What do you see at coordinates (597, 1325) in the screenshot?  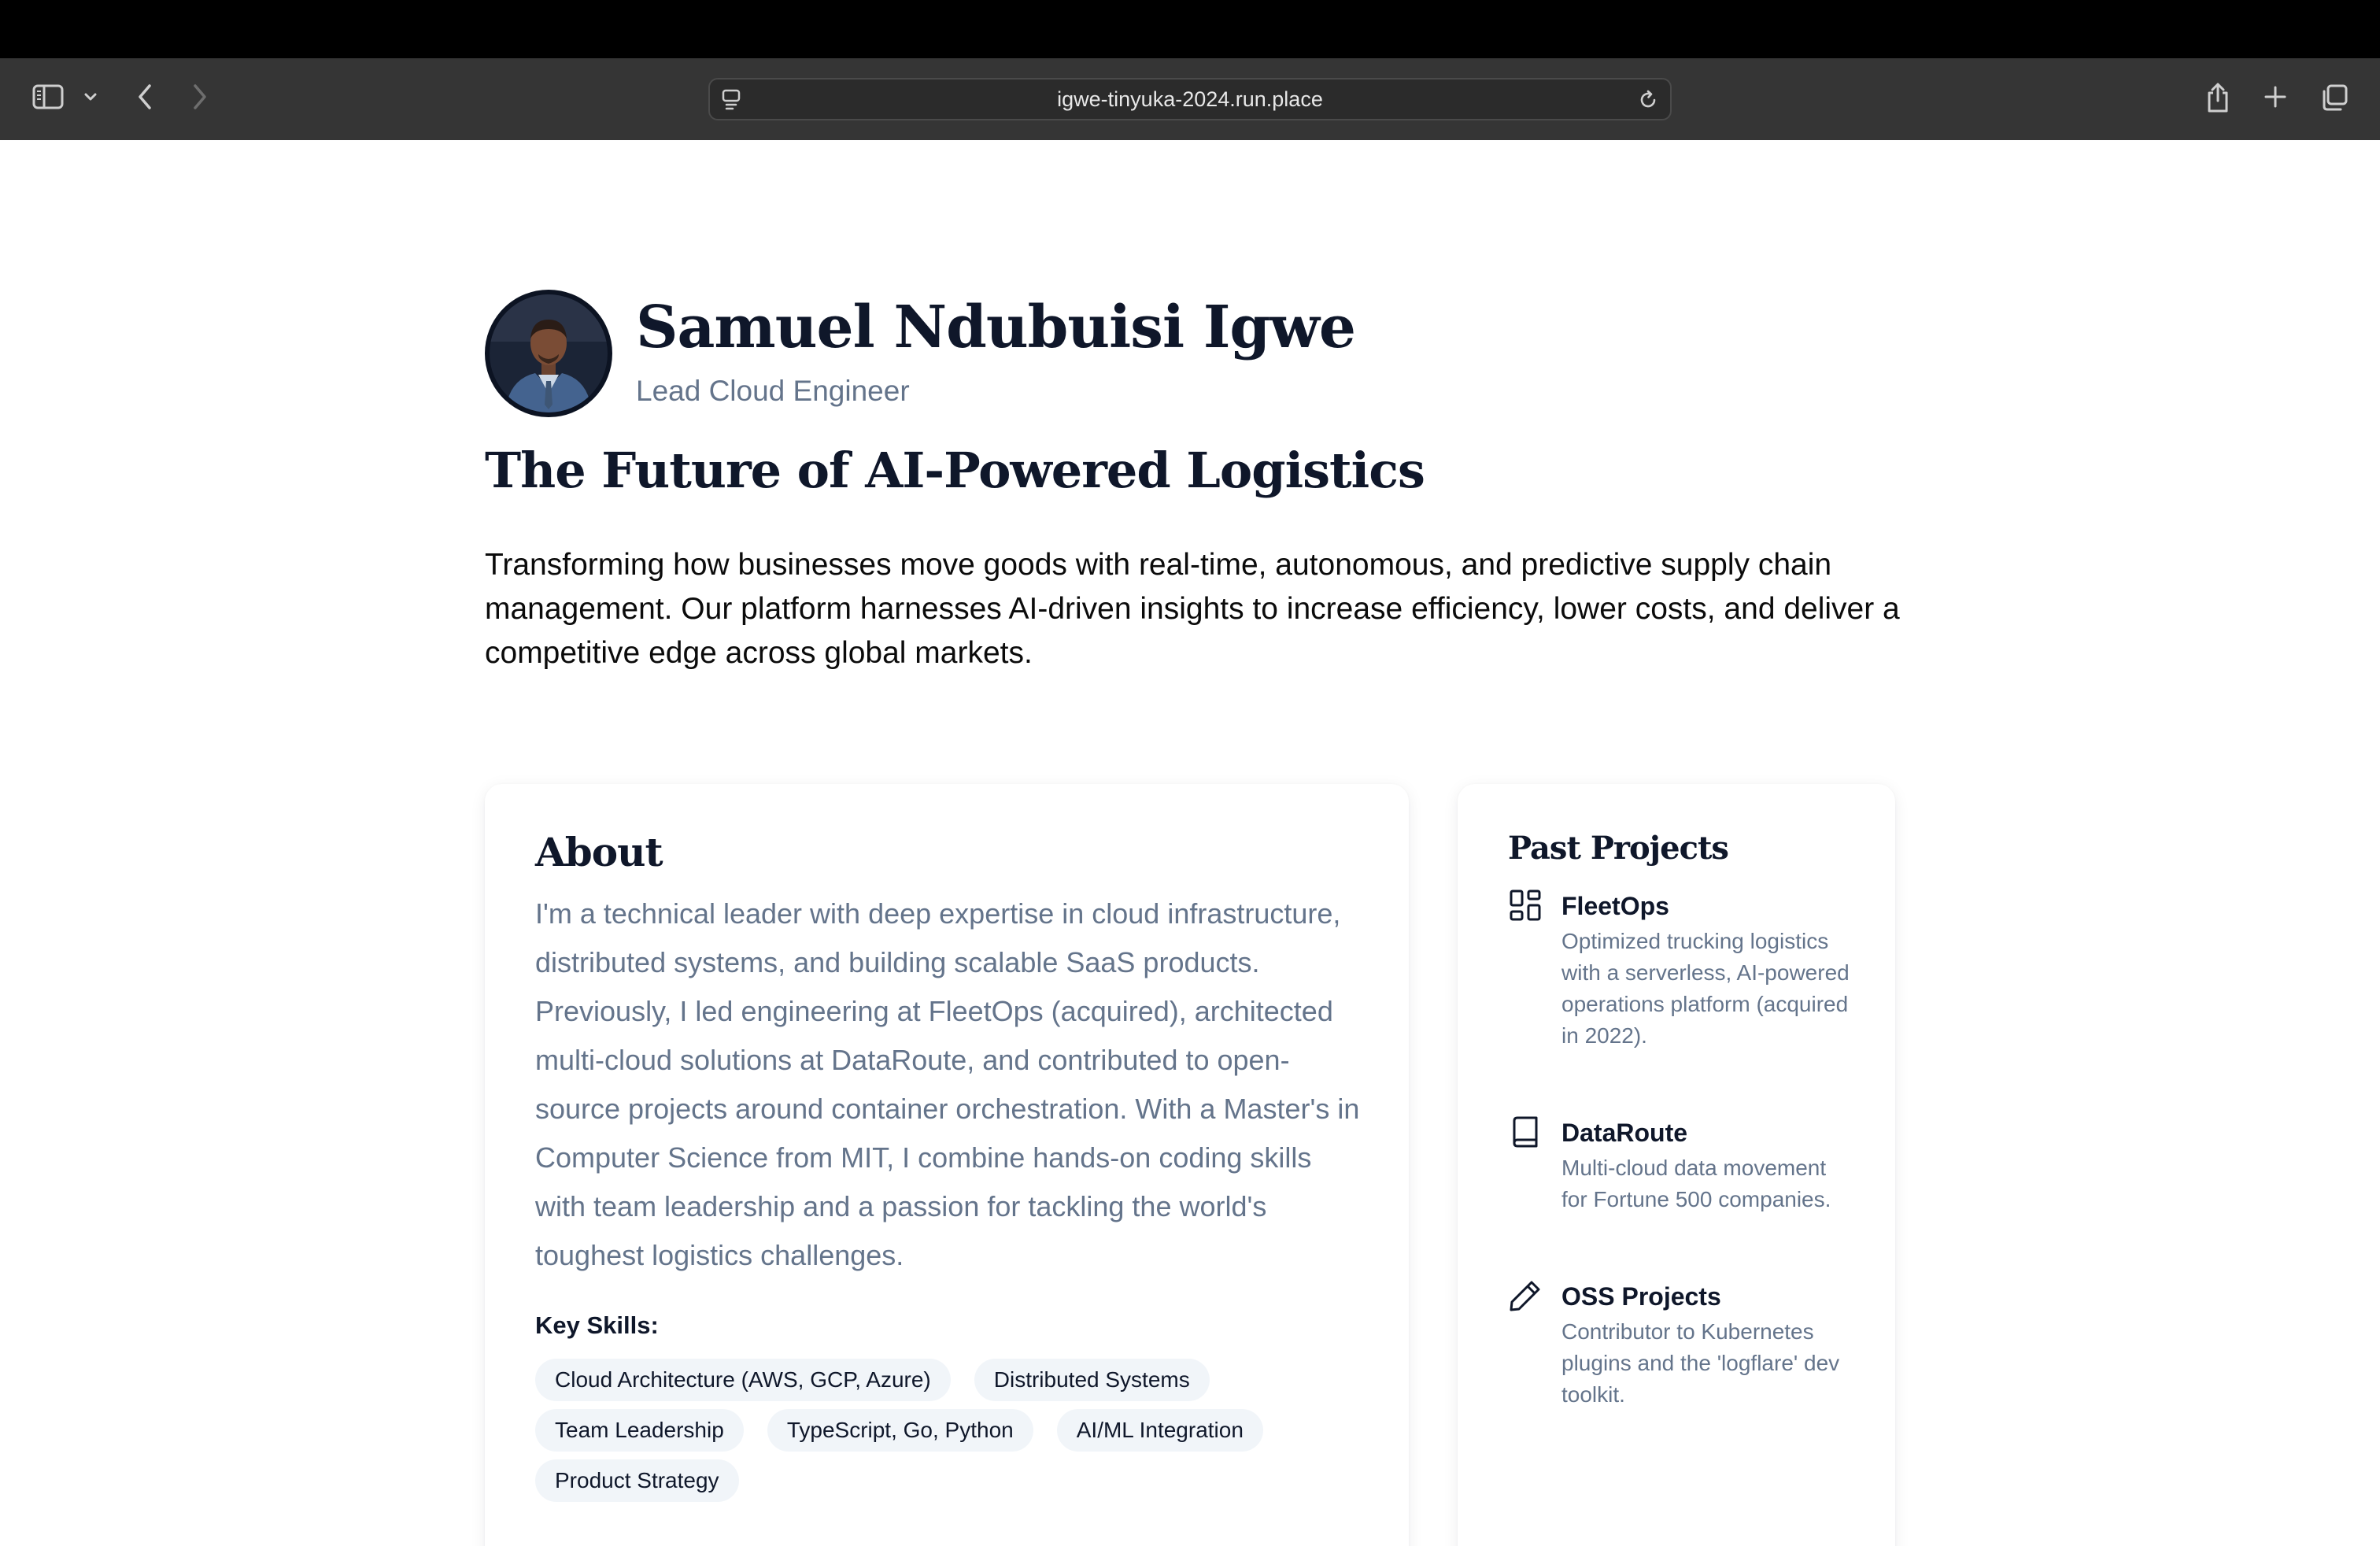 I see `skills-title: Key Skills:` at bounding box center [597, 1325].